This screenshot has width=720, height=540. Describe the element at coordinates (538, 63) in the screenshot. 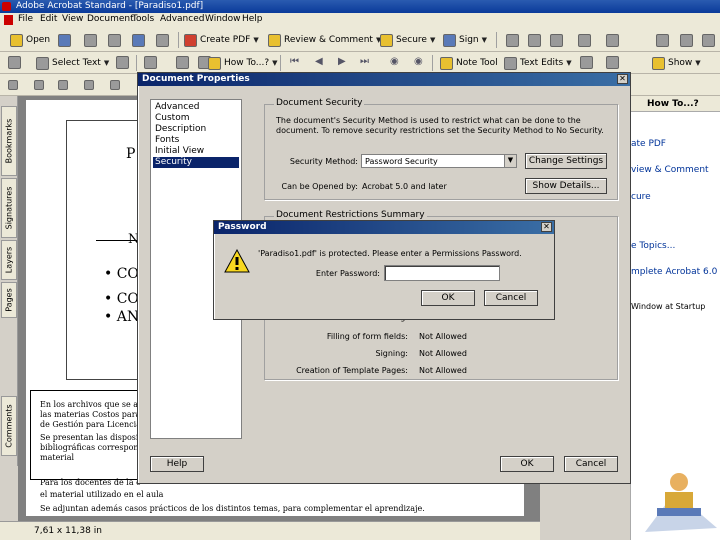

I see `text-edits-button: Text Edits ▼` at that location.